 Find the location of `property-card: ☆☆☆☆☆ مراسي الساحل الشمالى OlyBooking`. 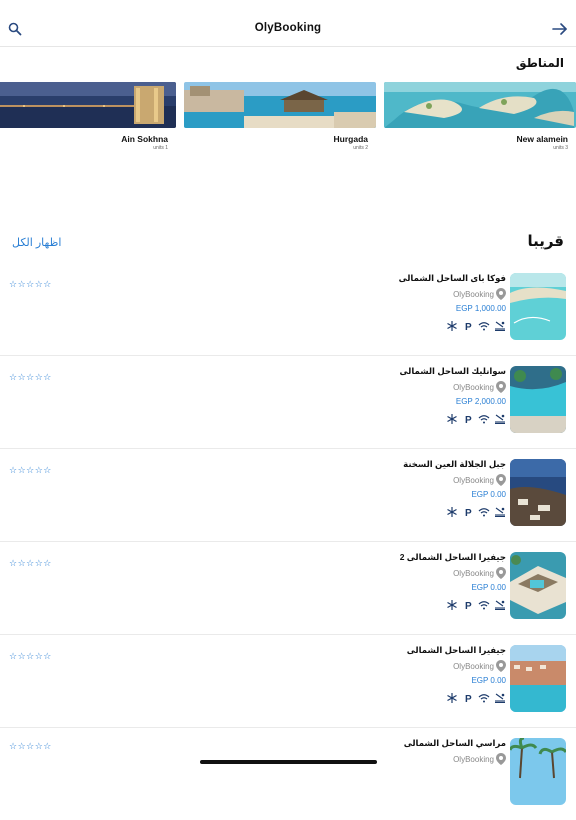

property-card: ☆☆☆☆☆ مراسي الساحل الشمالى OlyBooking is located at coordinates (288, 773).